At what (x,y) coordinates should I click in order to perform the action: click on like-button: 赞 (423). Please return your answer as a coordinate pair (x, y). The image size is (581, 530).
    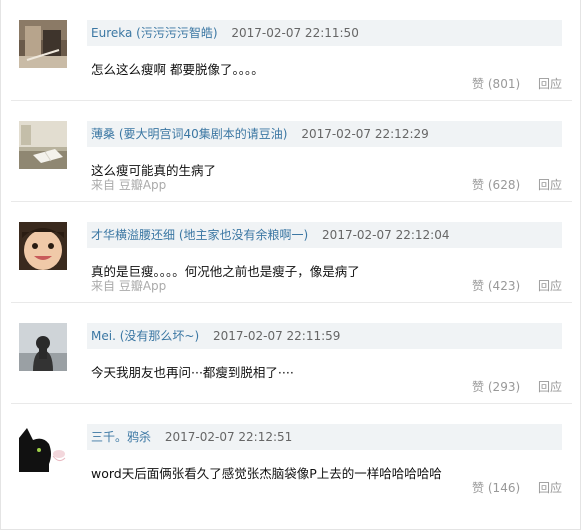
    Looking at the image, I should click on (496, 286).